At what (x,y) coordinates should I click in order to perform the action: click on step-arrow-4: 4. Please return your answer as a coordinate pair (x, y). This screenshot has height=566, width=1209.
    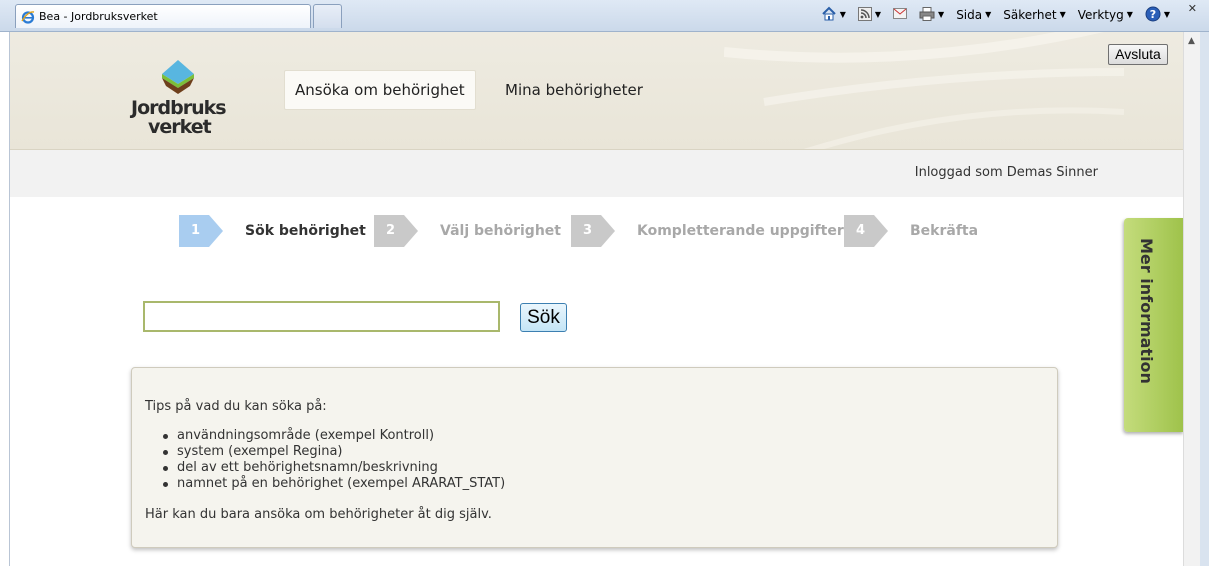
    Looking at the image, I should click on (867, 231).